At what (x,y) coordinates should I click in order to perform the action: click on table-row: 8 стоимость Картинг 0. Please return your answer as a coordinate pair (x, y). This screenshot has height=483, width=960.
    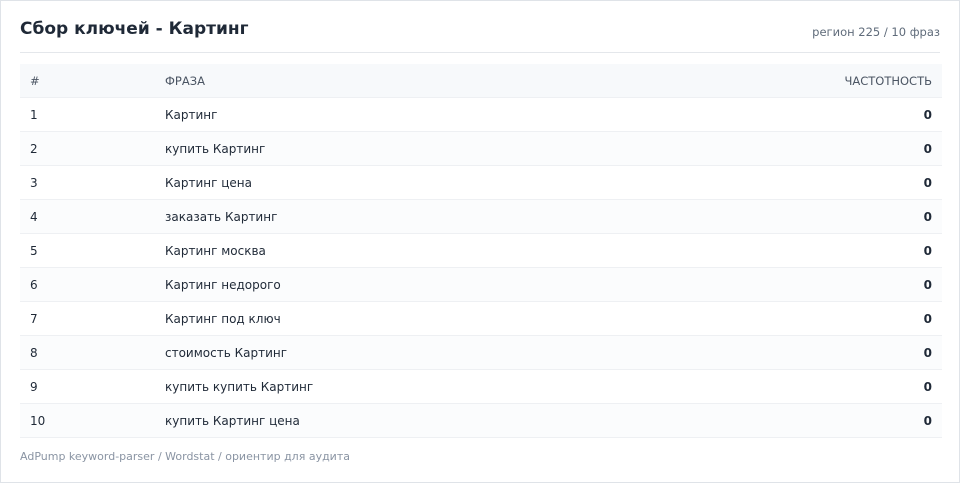
    Looking at the image, I should click on (481, 352).